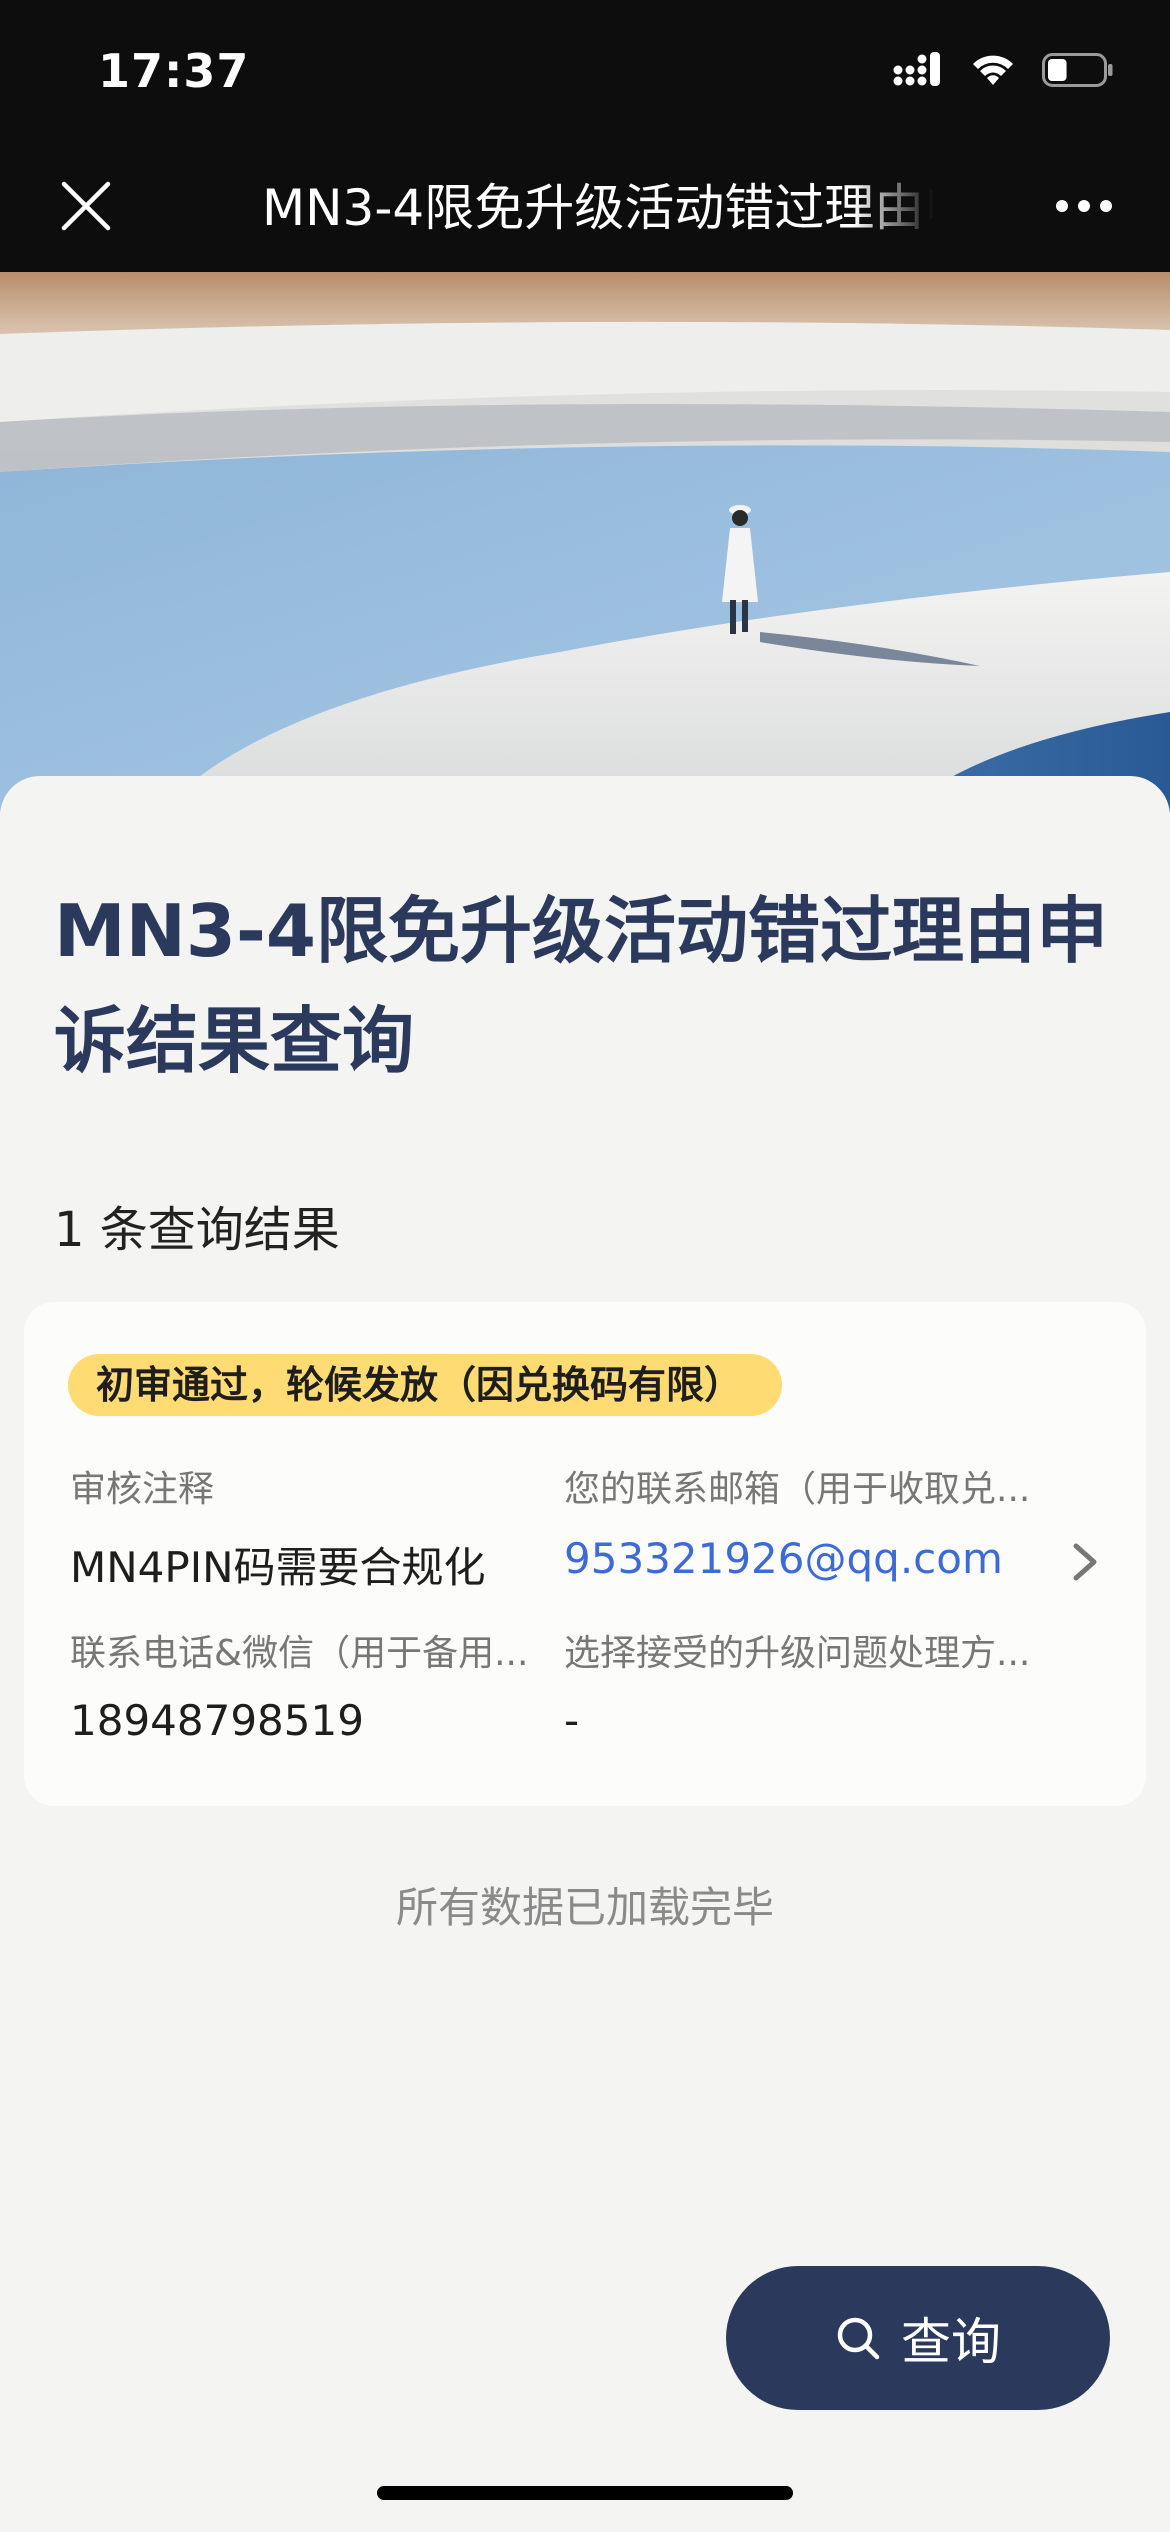 The image size is (1170, 2532). Describe the element at coordinates (783, 1558) in the screenshot. I see `field-value-email: 953321926@qq.com` at that location.